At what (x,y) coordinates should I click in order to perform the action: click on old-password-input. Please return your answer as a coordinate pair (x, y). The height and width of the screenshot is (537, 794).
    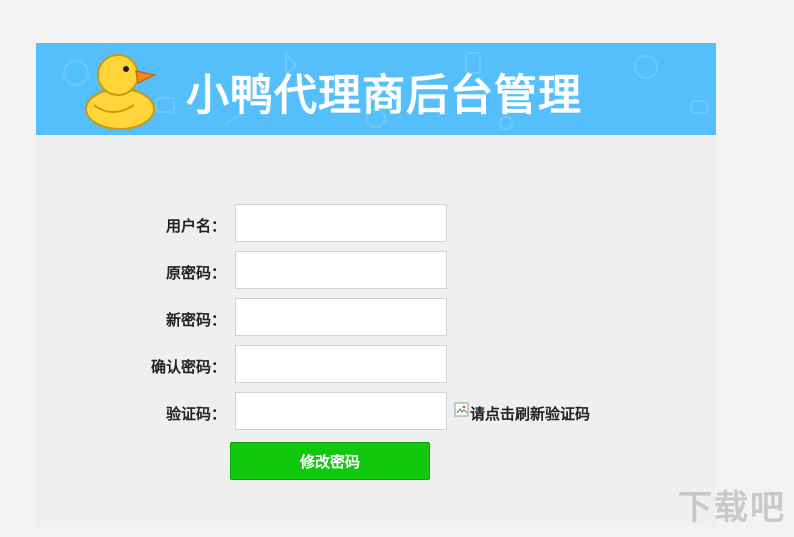
    Looking at the image, I should click on (341, 270).